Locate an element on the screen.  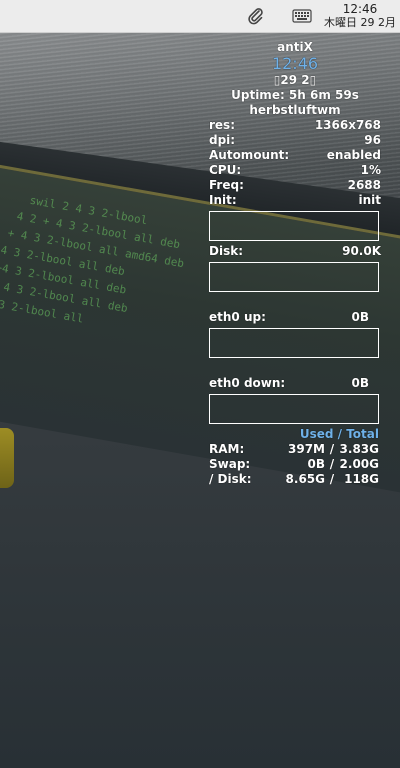
window-manager: herbstluftwm is located at coordinates (295, 110).